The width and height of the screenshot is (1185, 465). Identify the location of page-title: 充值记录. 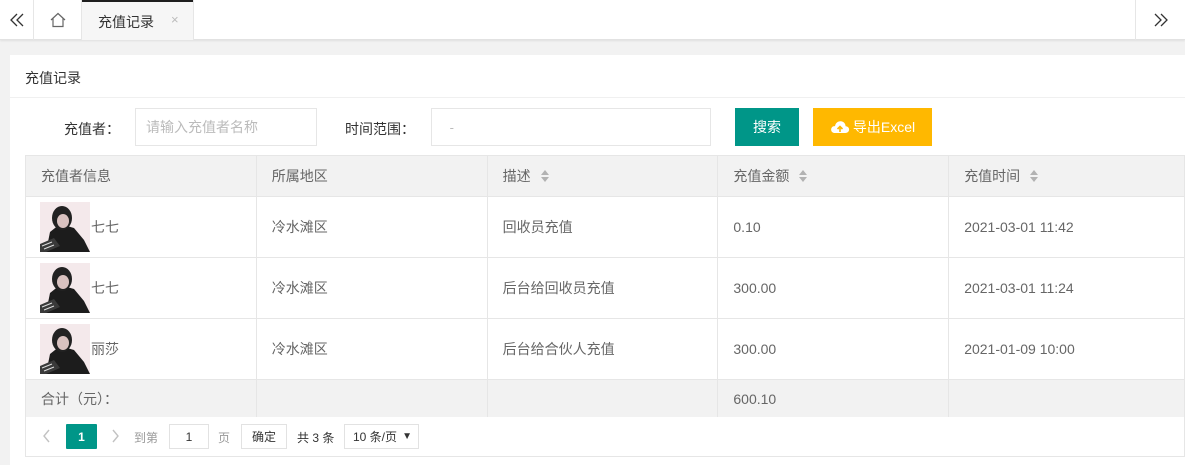
(53, 78).